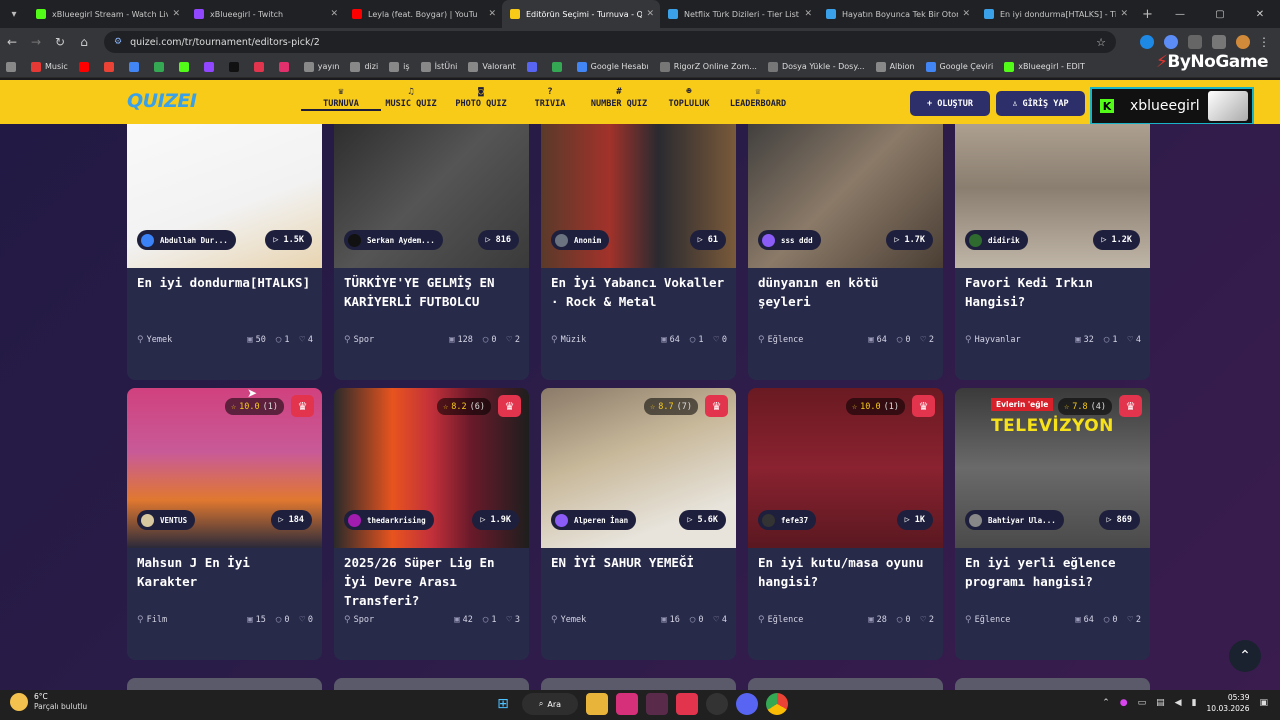 Image resolution: width=1280 pixels, height=720 pixels. Describe the element at coordinates (996, 240) in the screenshot. I see `author-chip: didirik` at that location.